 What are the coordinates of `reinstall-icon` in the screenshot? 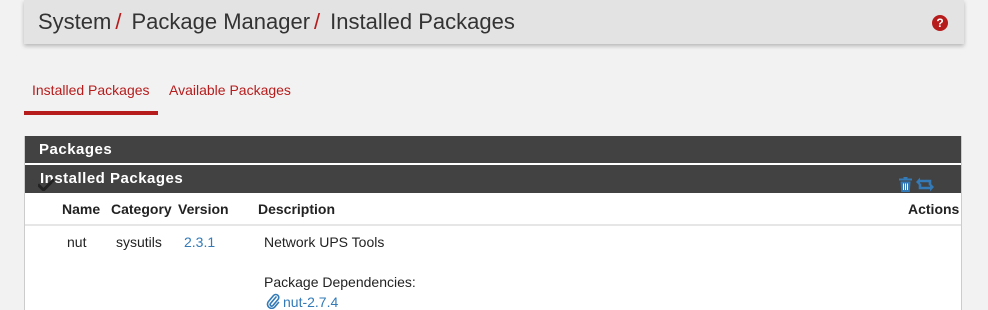 It's located at (925, 184).